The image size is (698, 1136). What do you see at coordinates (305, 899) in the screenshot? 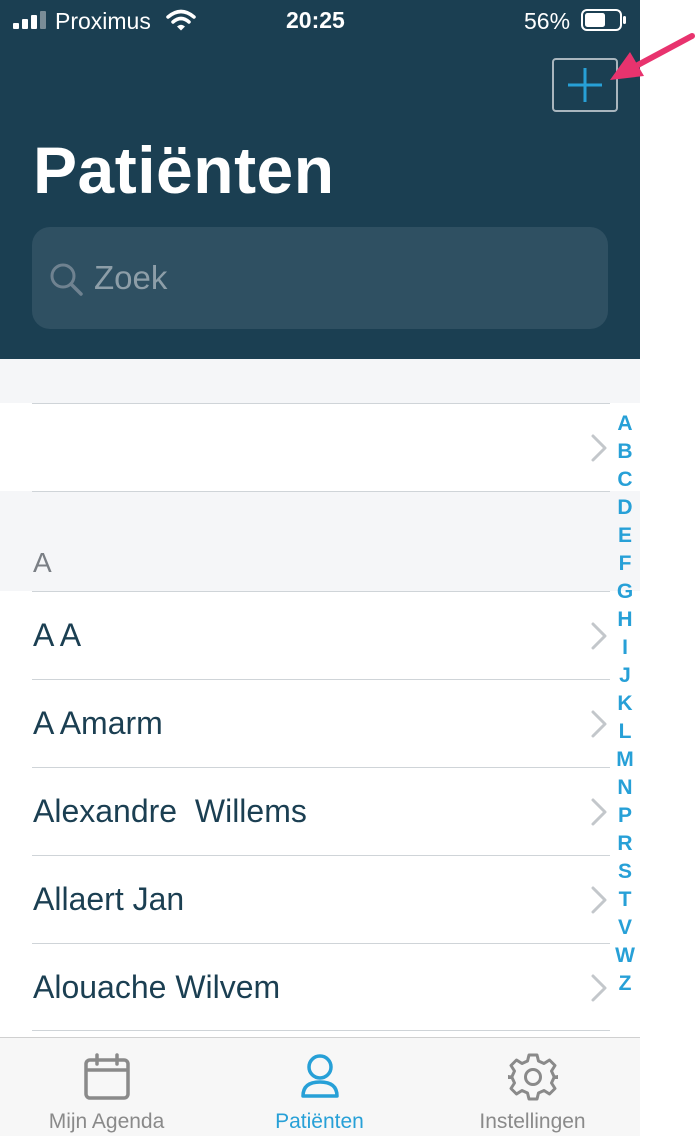
I see `list-item: Allaert Jan` at bounding box center [305, 899].